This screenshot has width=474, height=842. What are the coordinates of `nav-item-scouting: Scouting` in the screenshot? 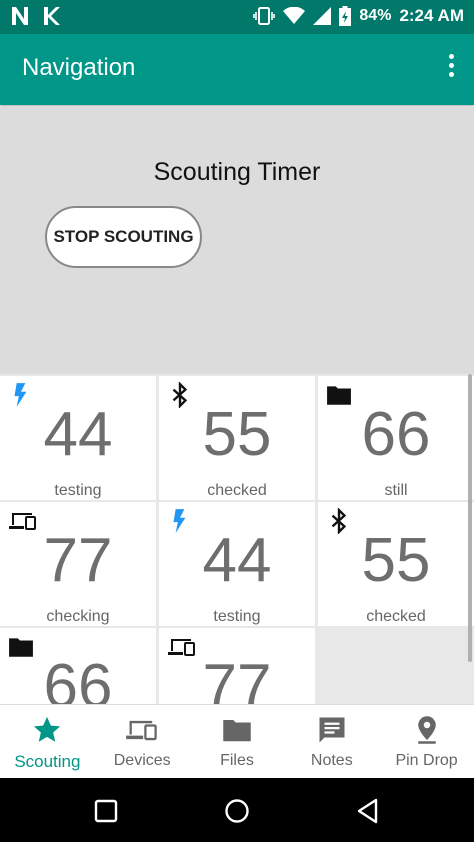 It's located at (47, 742).